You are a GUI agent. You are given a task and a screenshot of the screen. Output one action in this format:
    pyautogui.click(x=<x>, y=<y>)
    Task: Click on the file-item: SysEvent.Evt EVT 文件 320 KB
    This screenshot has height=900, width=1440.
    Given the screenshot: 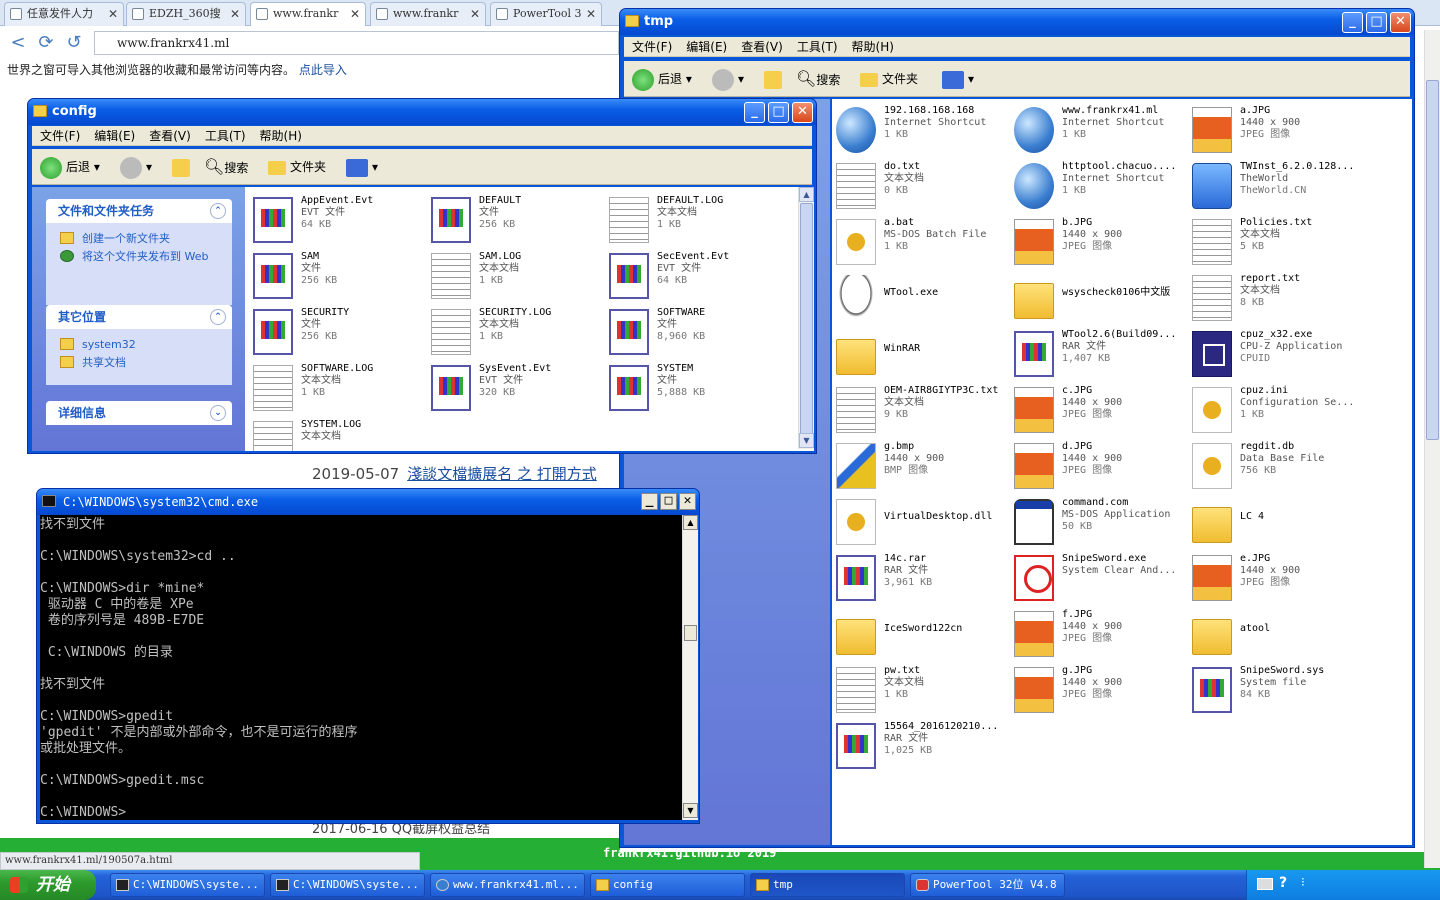 What is the action you would take?
    pyautogui.click(x=516, y=389)
    